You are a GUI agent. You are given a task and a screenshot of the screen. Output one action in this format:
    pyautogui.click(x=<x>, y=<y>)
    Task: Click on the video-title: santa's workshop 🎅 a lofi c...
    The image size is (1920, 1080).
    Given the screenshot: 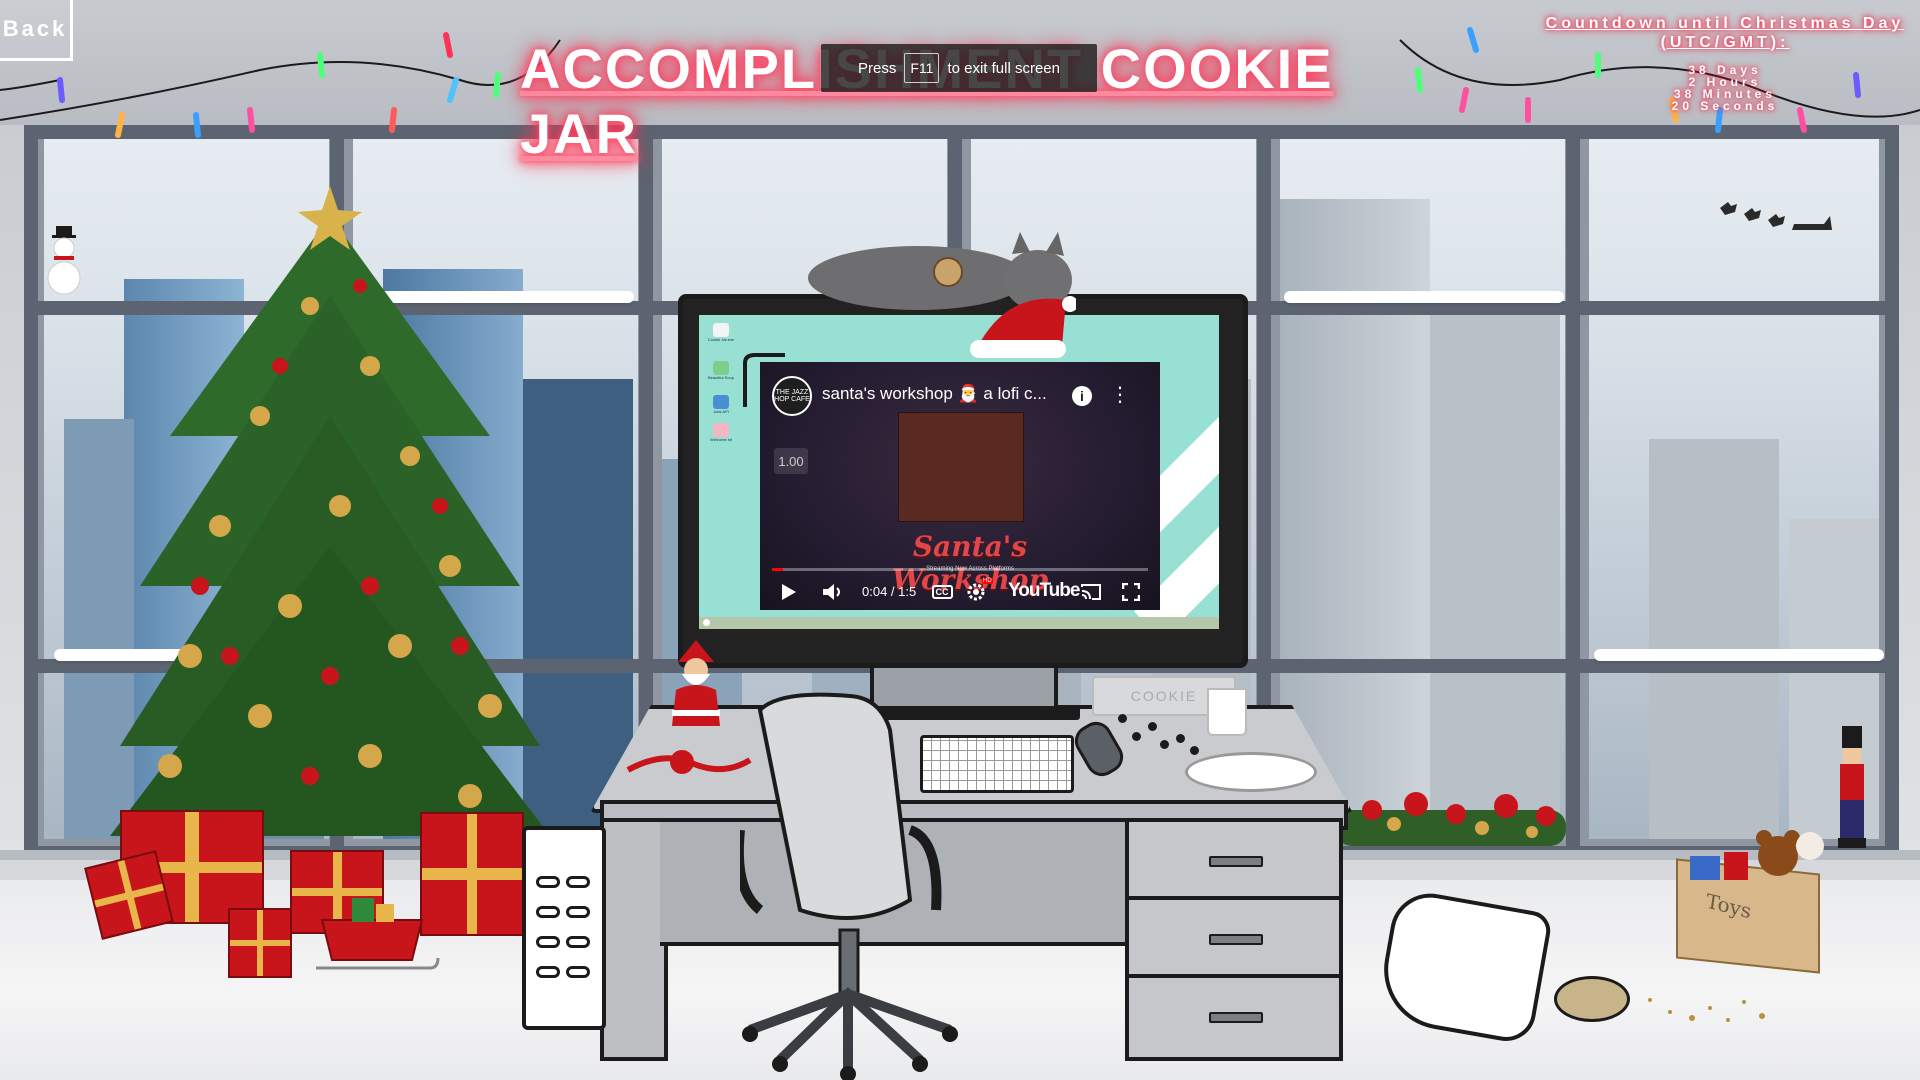 What is the action you would take?
    pyautogui.click(x=934, y=394)
    